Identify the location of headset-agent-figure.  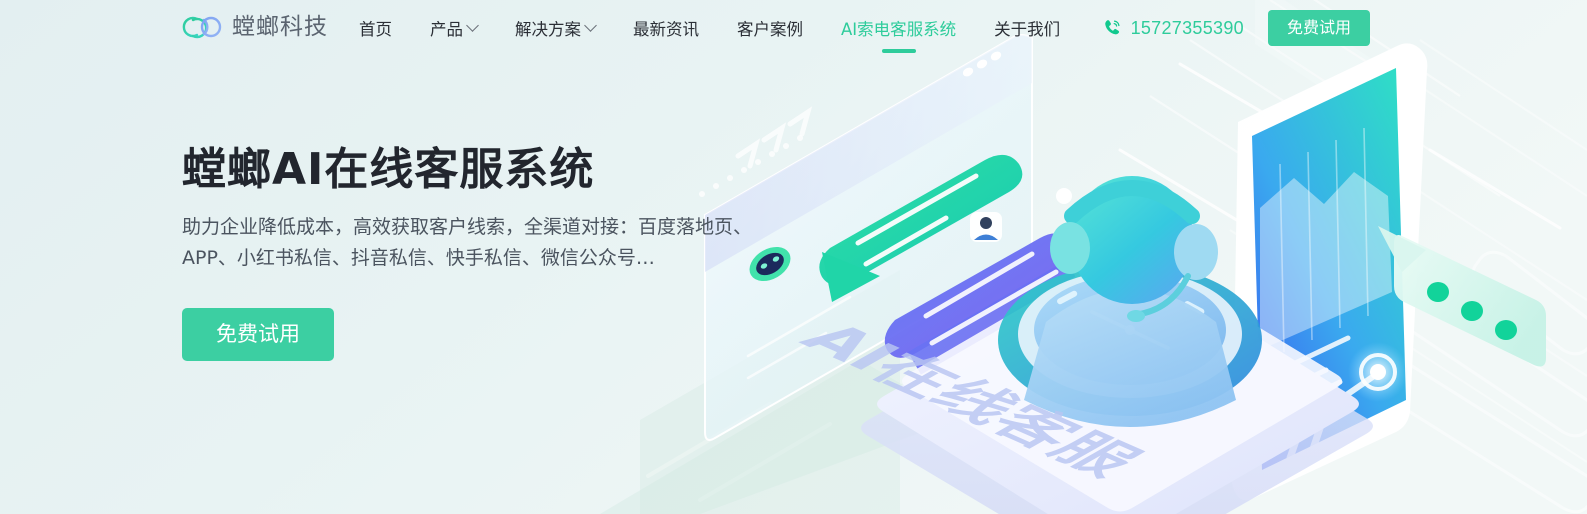
(1130, 301).